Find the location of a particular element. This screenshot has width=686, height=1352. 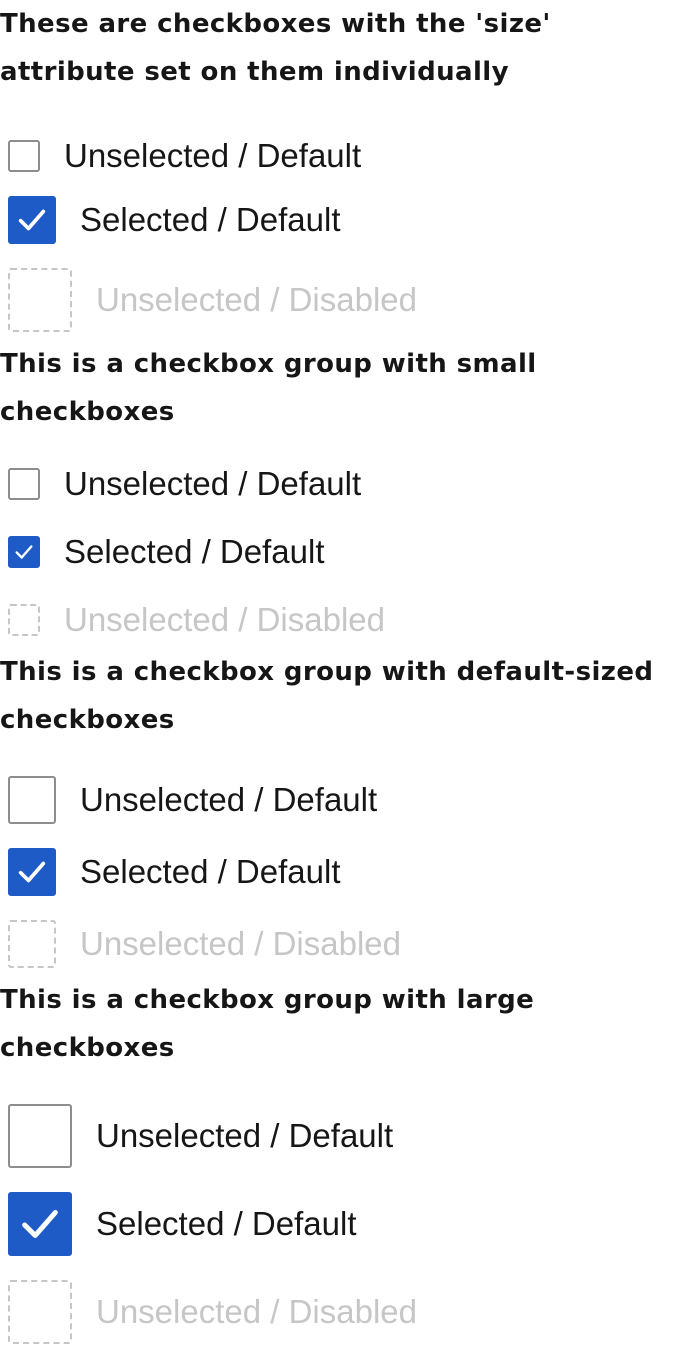

checkbox-row-individual-disabled: Unselected / Disabled is located at coordinates (212, 300).